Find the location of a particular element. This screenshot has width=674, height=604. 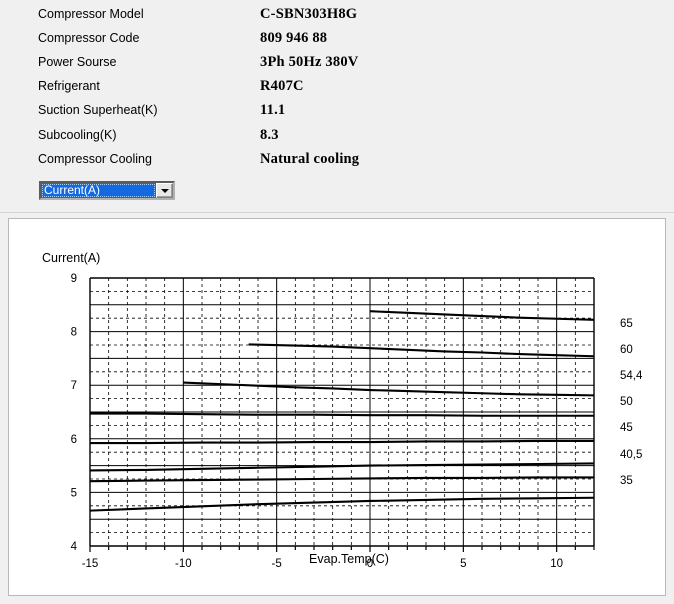

spec-value-compressor-model: C-SBN303H8G is located at coordinates (309, 13).